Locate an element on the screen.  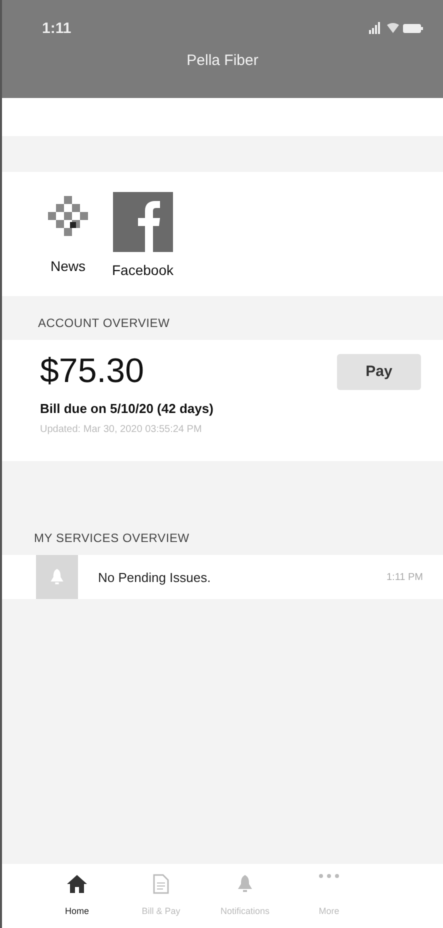
service-status: No Pending Issues. is located at coordinates (154, 577).